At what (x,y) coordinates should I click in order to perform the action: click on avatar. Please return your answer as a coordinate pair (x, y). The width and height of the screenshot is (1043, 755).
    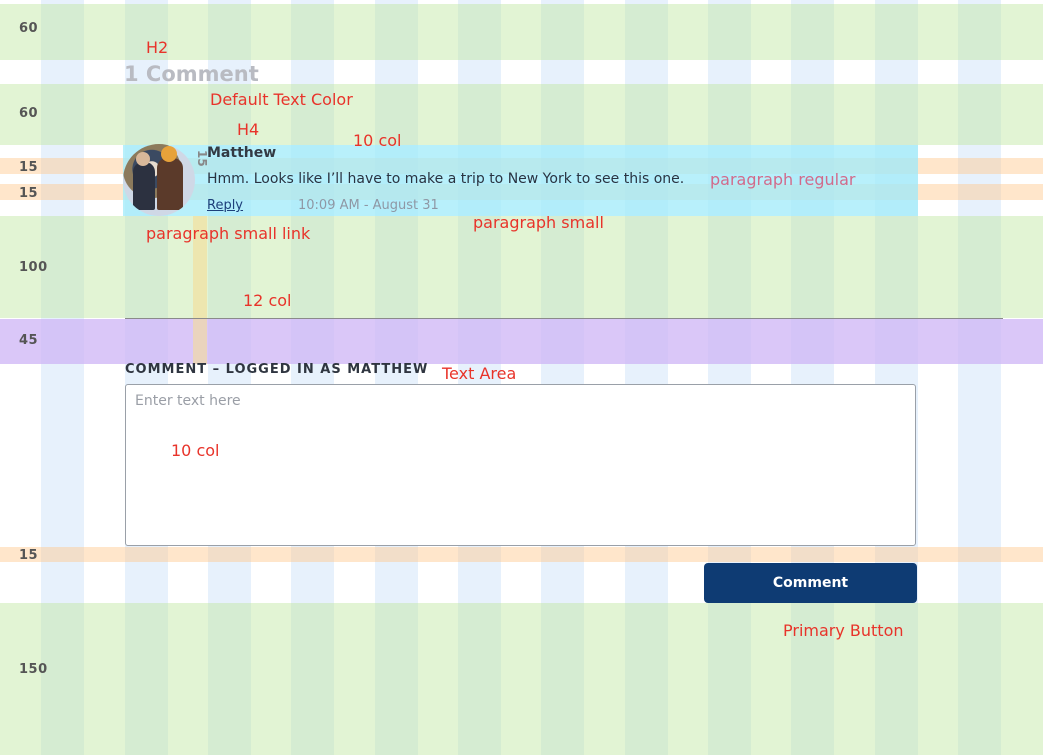
    Looking at the image, I should click on (159, 180).